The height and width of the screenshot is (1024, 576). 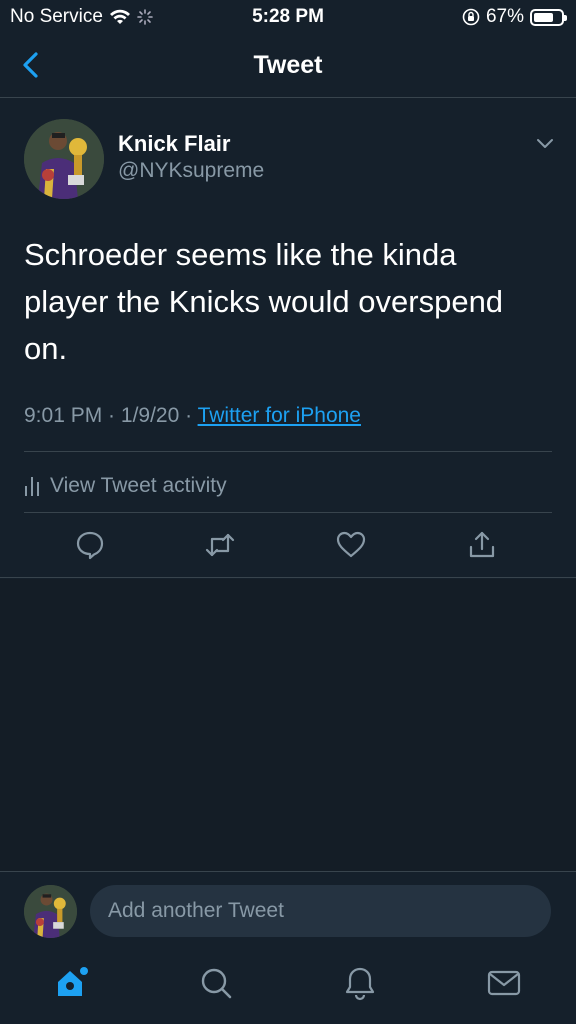 I want to click on reply-composer: Add another Tweet, so click(x=288, y=911).